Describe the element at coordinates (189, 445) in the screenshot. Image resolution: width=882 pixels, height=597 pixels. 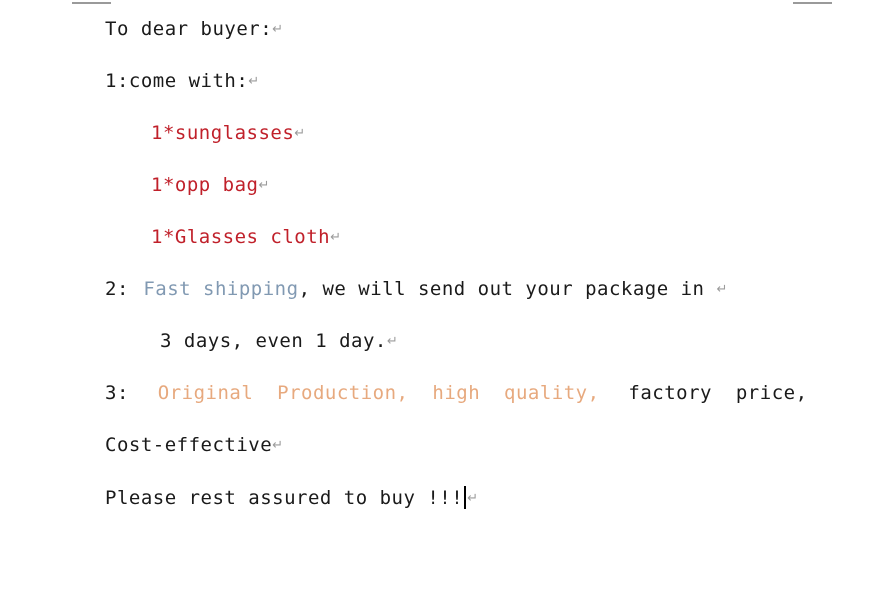
I see `point-3-continued-text: Cost-effective` at that location.